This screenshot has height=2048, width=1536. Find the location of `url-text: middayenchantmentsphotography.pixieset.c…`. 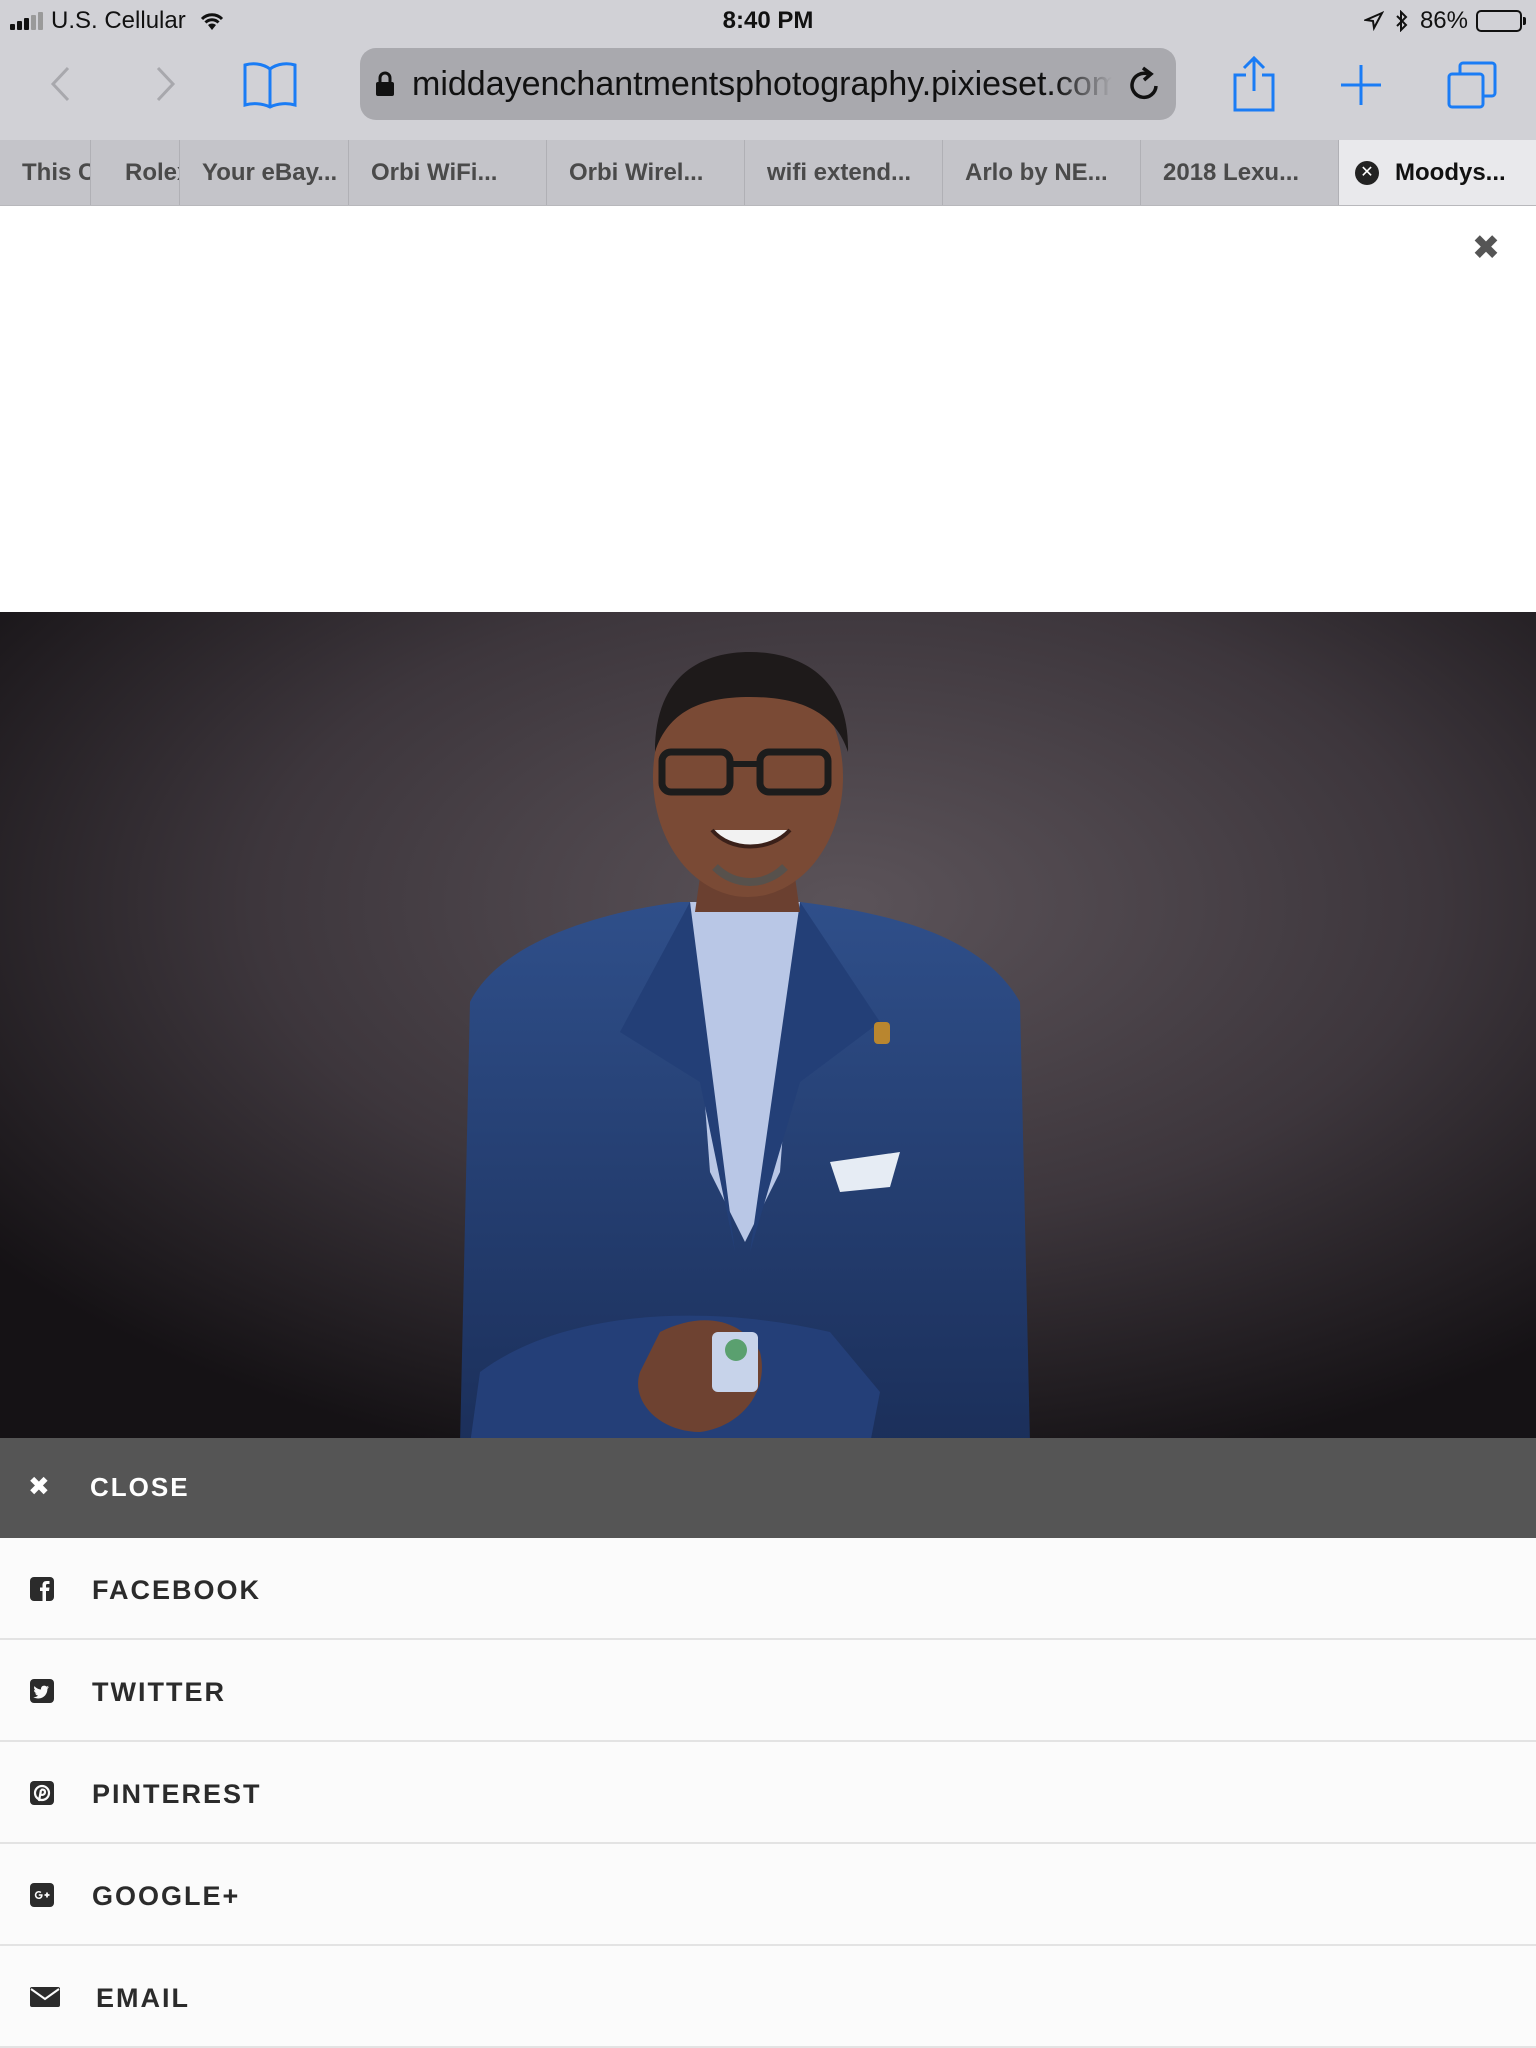

url-text: middayenchantmentsphotography.pixieset.c… is located at coordinates (762, 84).